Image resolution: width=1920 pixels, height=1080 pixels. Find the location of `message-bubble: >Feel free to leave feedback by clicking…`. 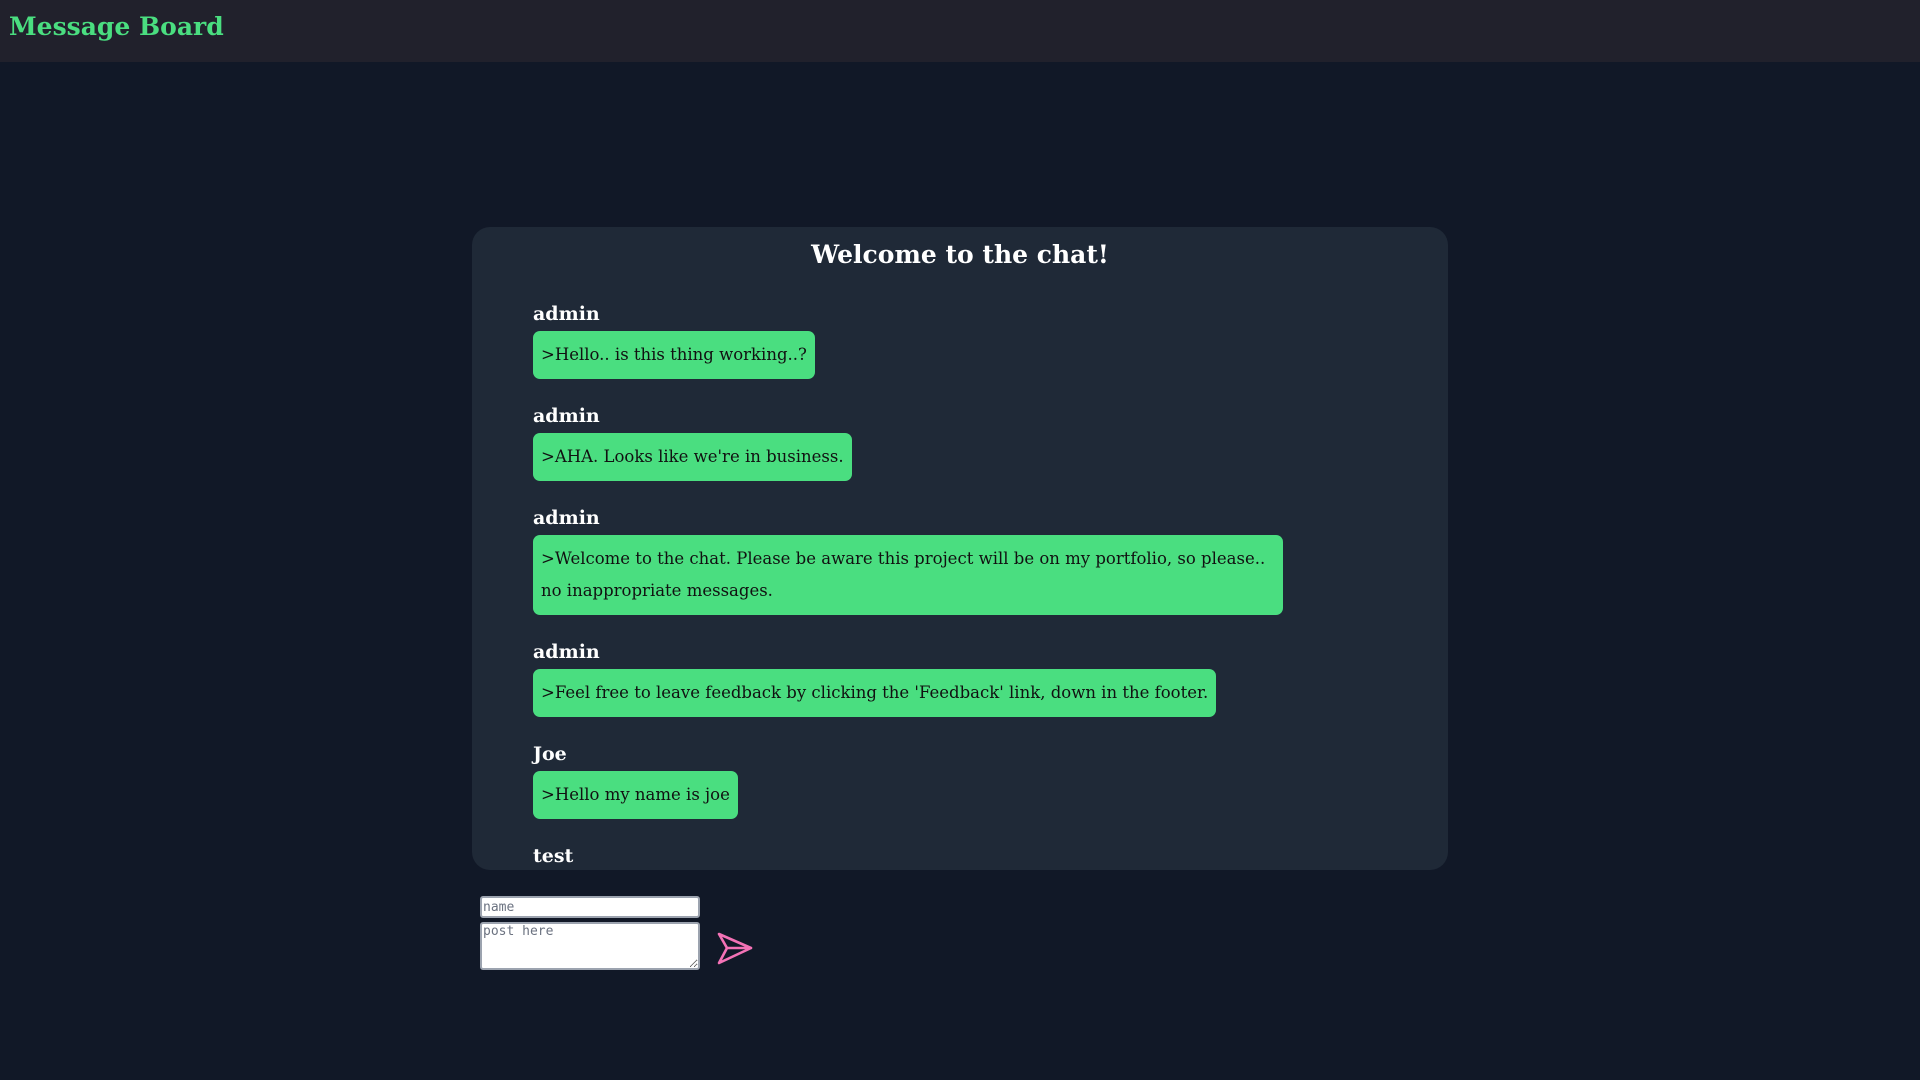

message-bubble: >Feel free to leave feedback by clicking… is located at coordinates (875, 693).